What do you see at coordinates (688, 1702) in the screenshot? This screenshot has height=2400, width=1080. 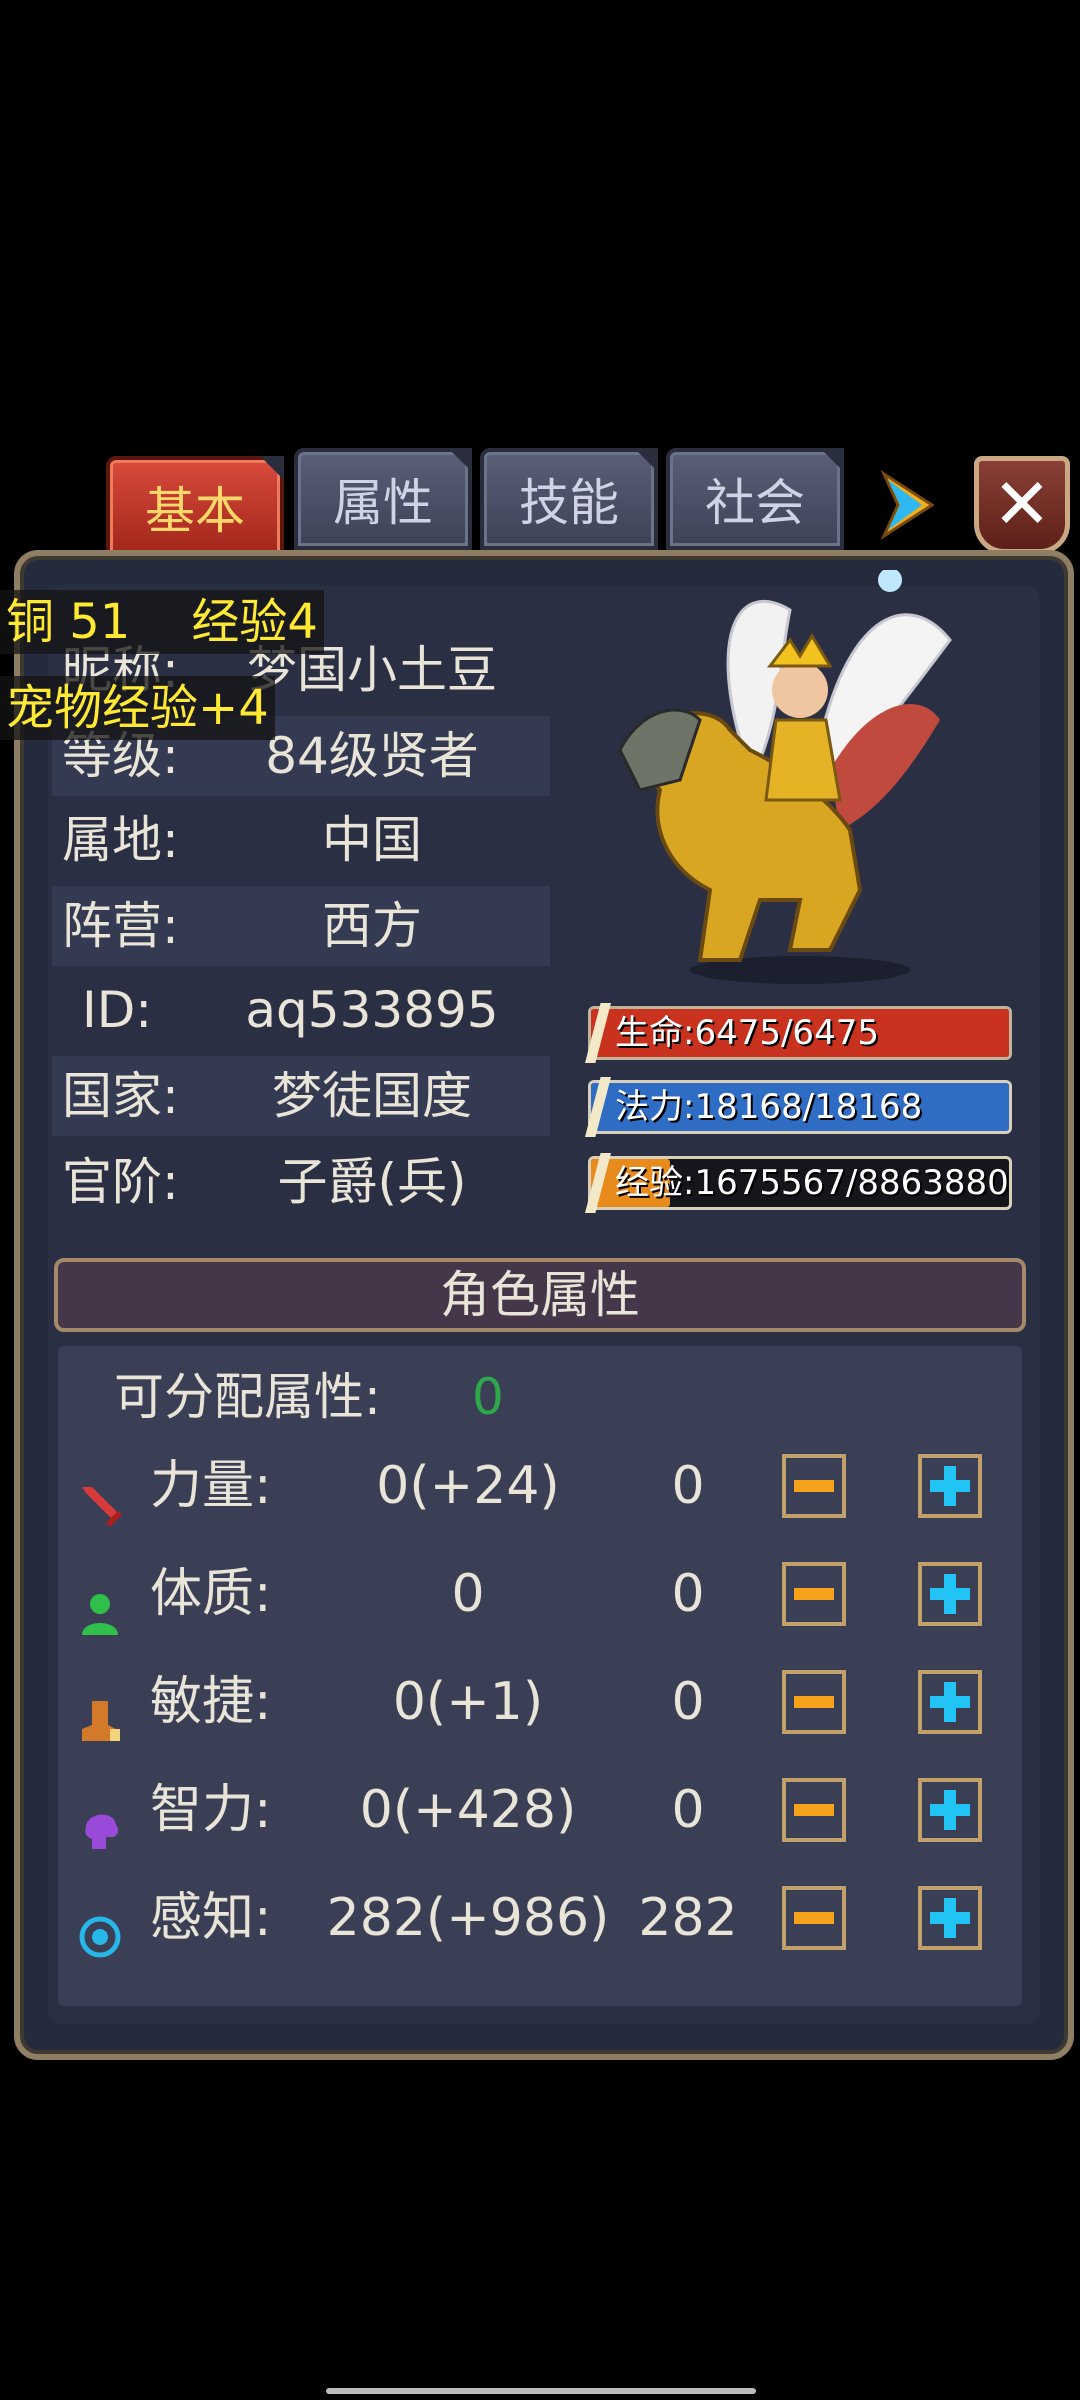 I see `attr-alloc-agility: 0` at bounding box center [688, 1702].